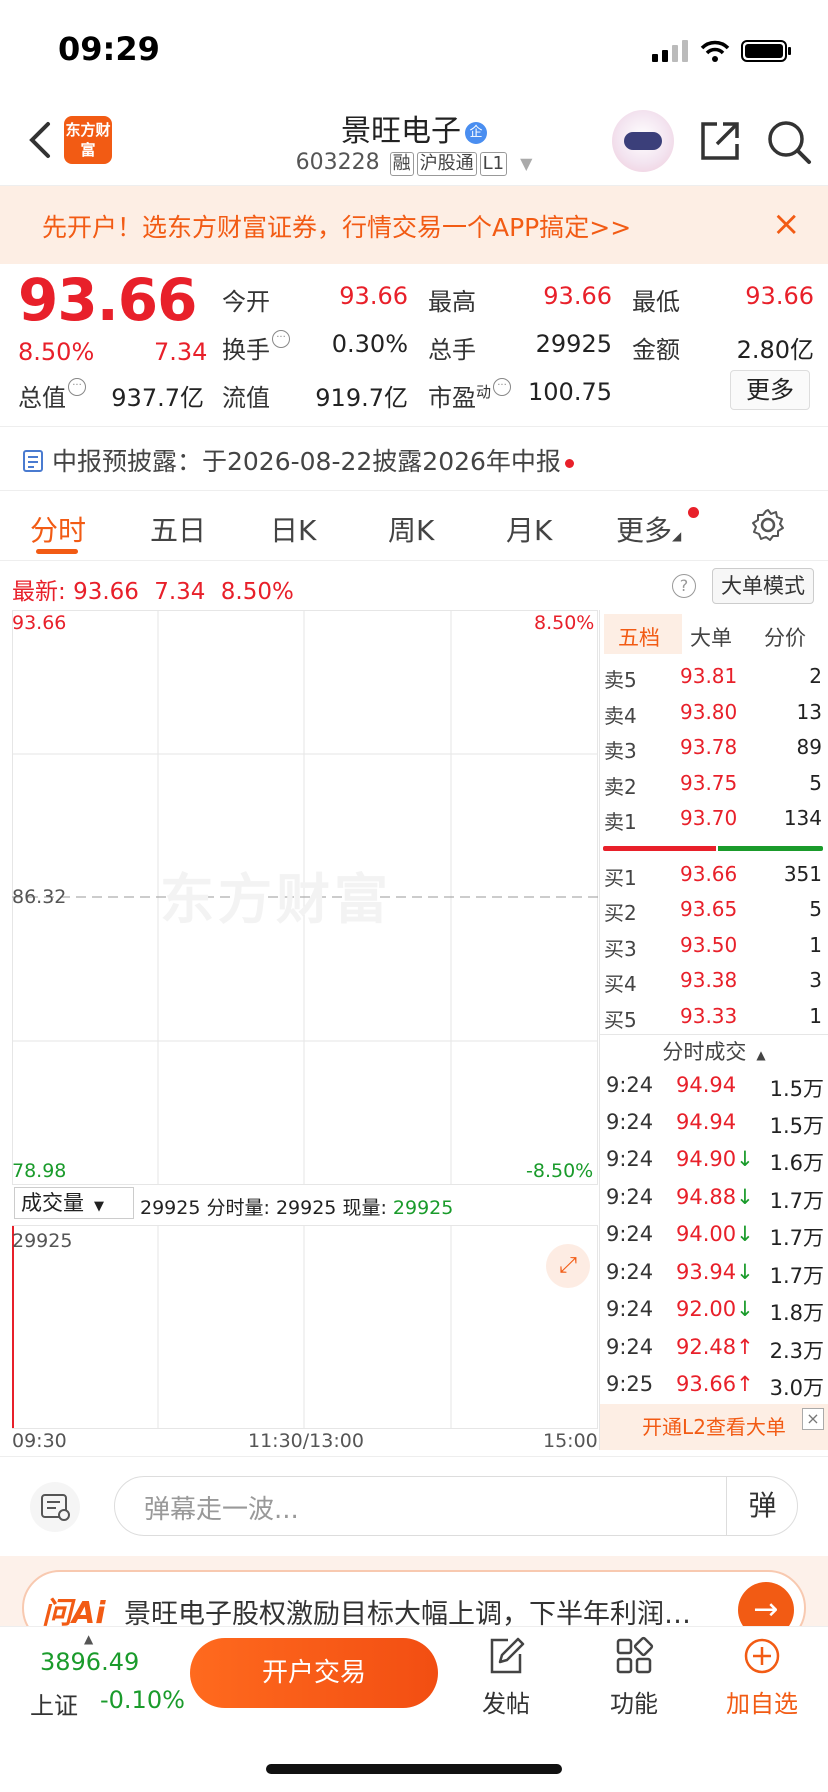  Describe the element at coordinates (745, 1234) in the screenshot. I see `down-arrow-icon: ↓` at that location.